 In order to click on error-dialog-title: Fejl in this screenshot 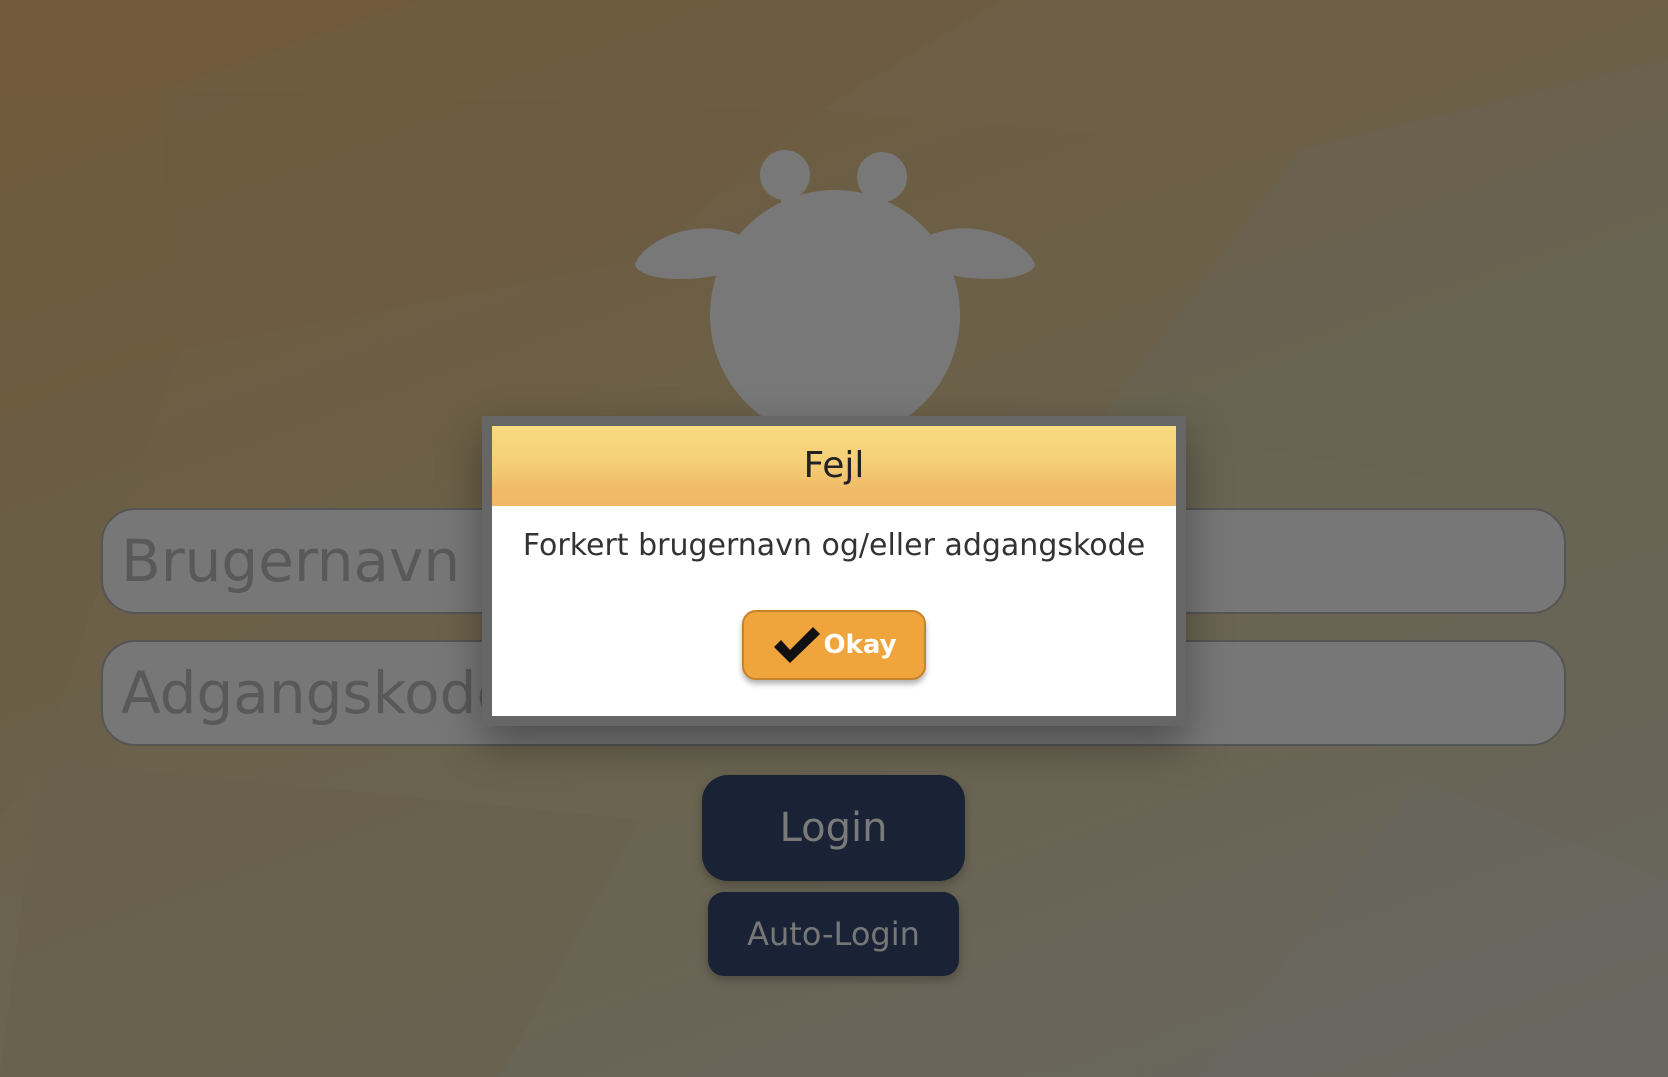, I will do `click(834, 465)`.